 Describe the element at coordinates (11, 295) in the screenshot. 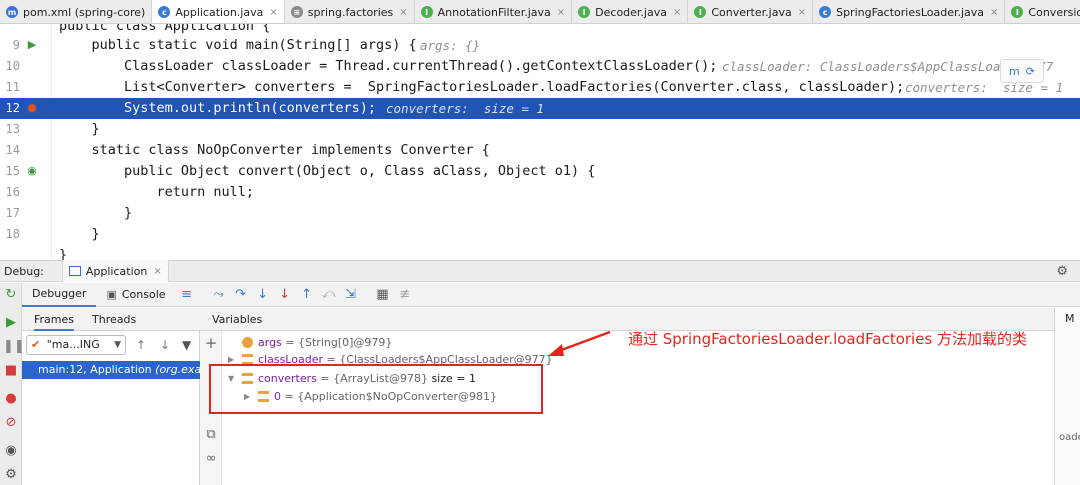

I see `rerun-icon: ↻` at that location.